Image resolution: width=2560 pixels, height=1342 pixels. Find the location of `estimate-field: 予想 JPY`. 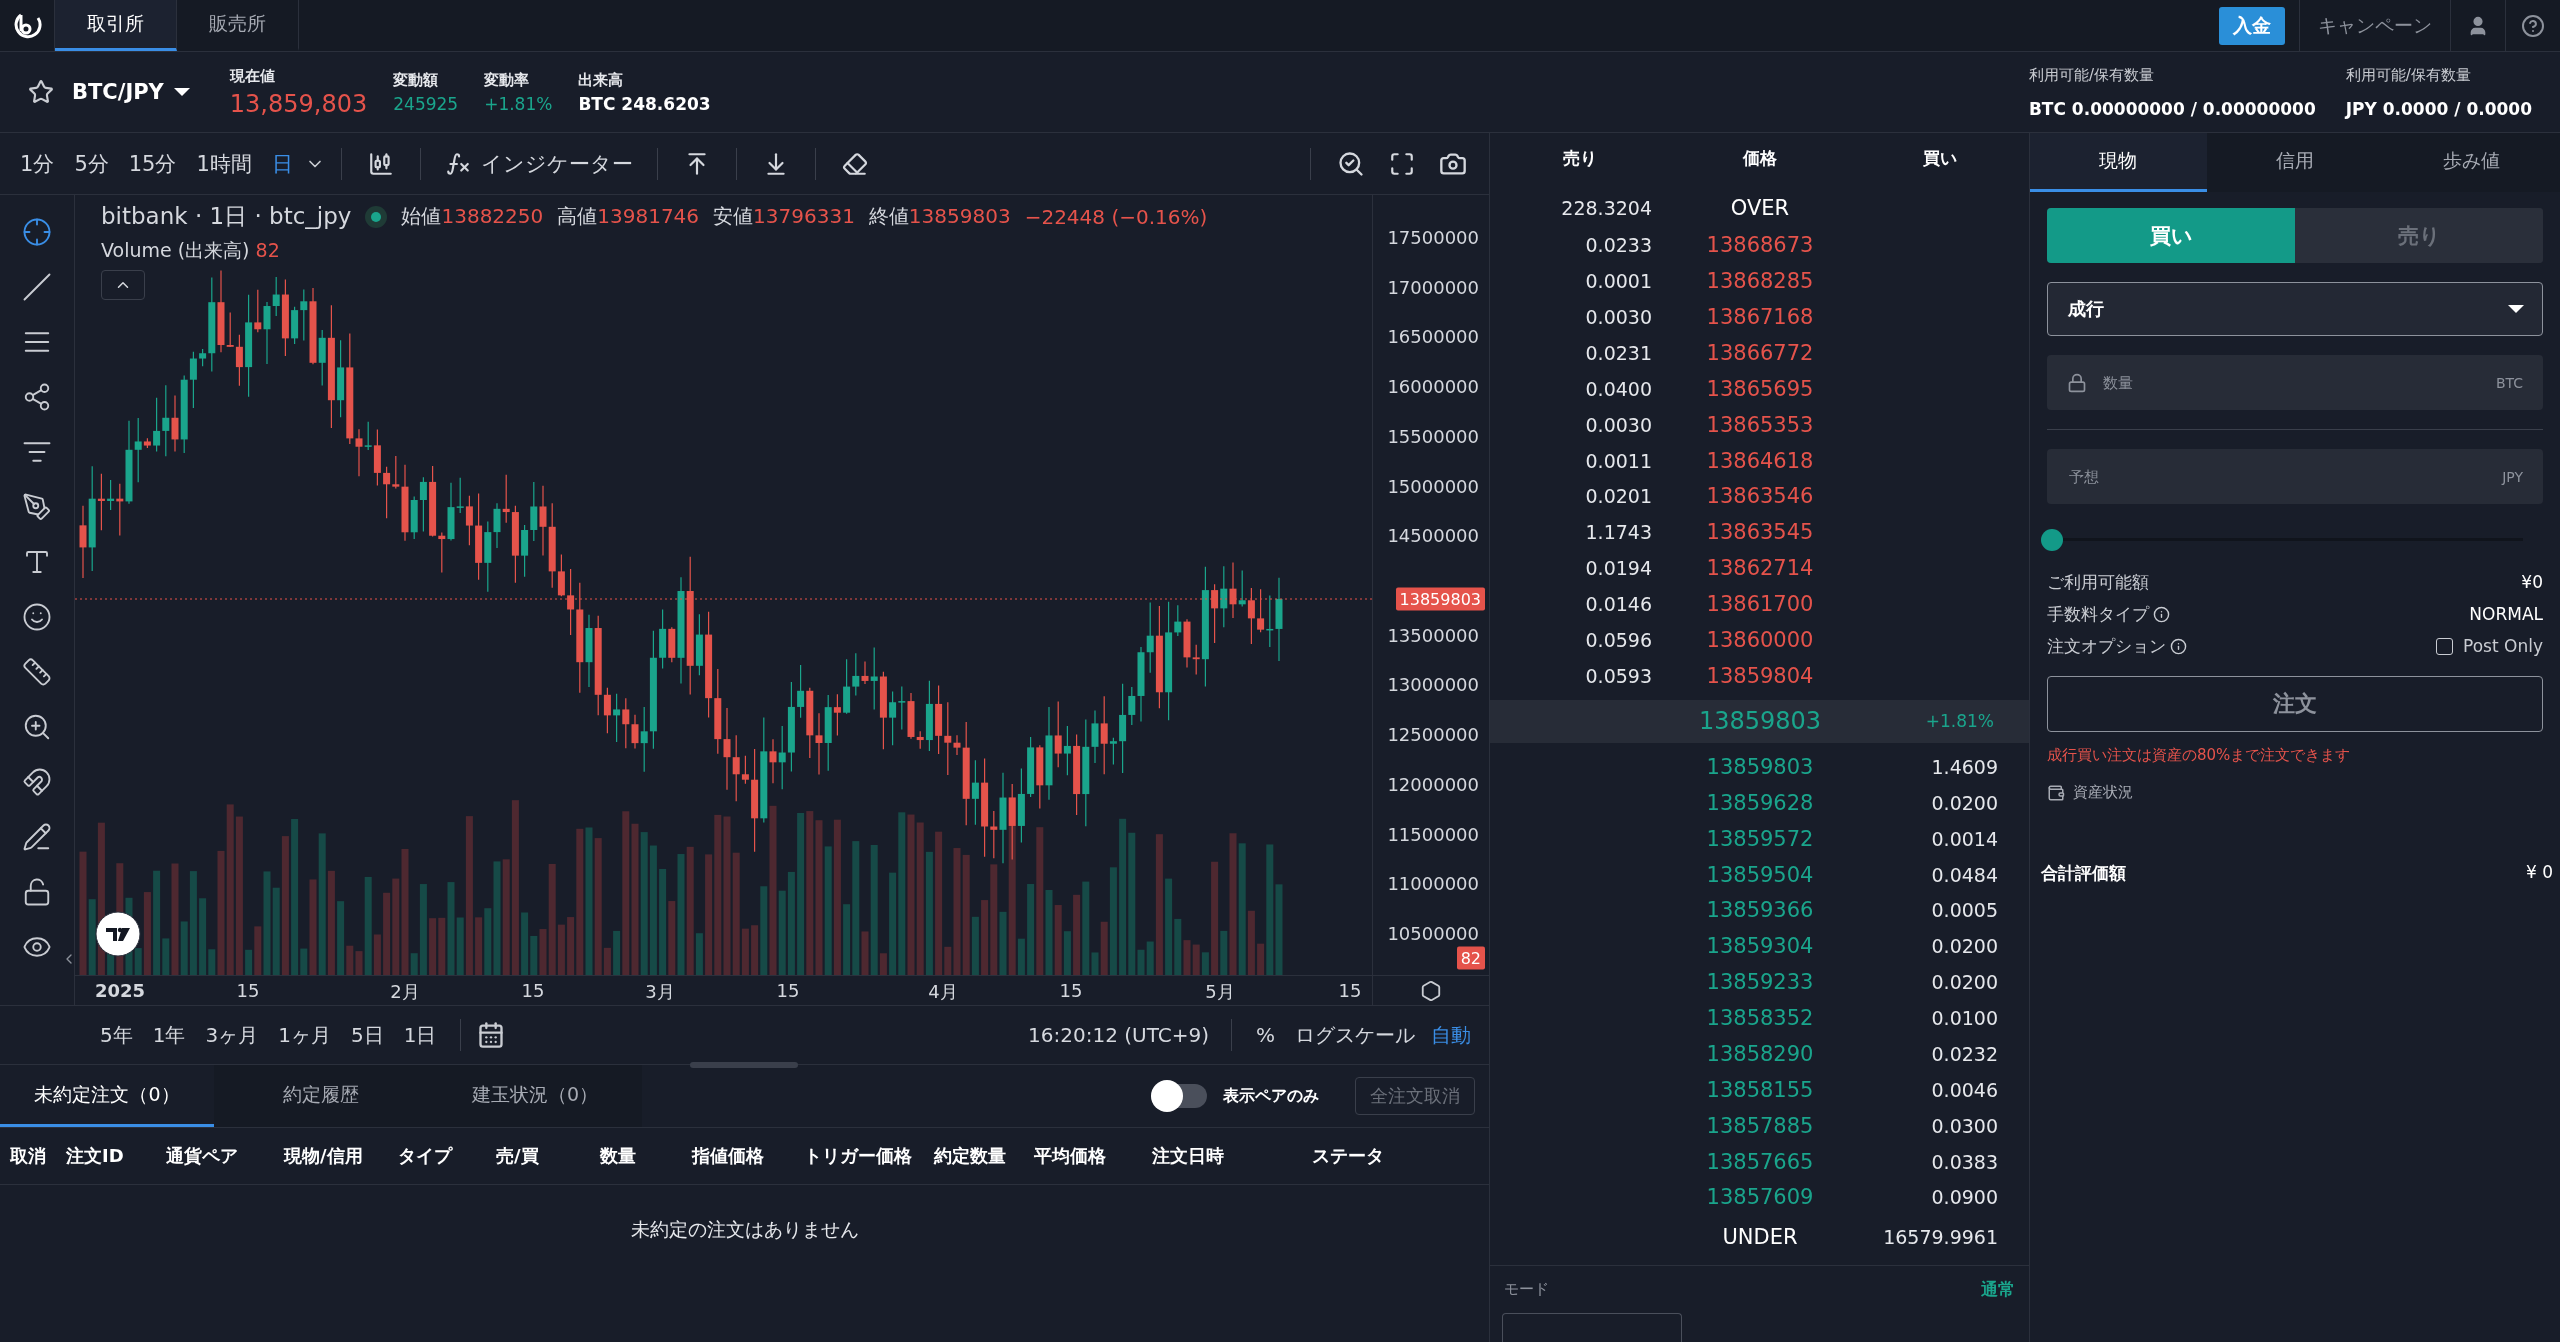

estimate-field: 予想 JPY is located at coordinates (2295, 476).